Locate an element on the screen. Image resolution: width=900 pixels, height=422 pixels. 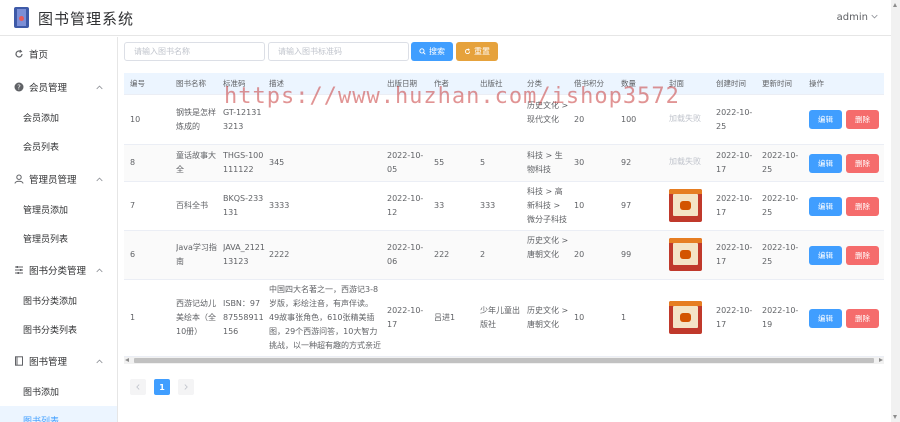
sidebar-group-categories: 图书分类管理 is located at coordinates (58, 270).